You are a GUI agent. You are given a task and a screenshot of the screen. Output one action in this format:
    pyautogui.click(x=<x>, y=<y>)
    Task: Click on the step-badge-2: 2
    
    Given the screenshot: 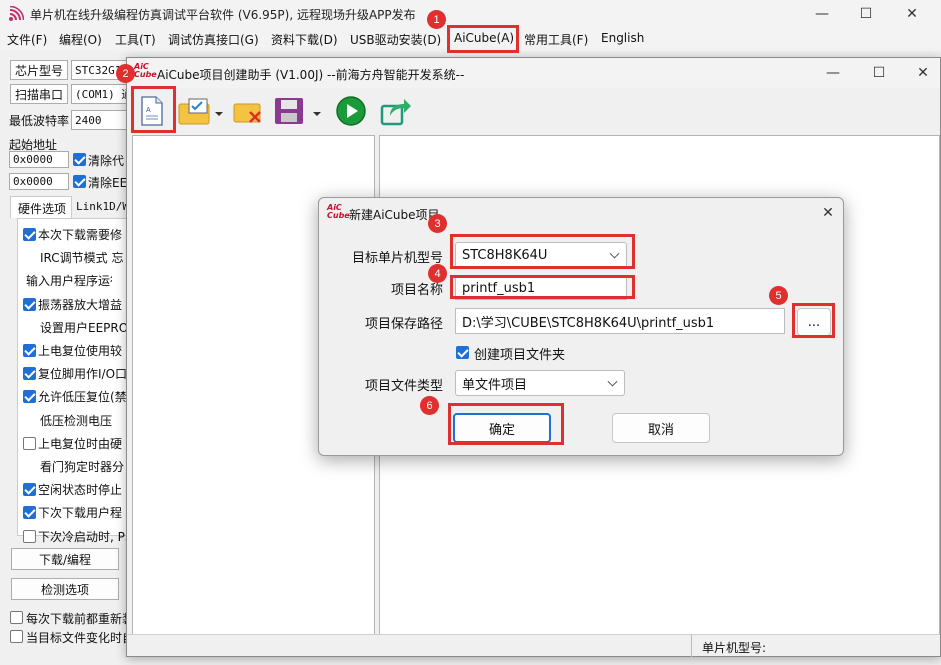 What is the action you would take?
    pyautogui.click(x=125, y=73)
    